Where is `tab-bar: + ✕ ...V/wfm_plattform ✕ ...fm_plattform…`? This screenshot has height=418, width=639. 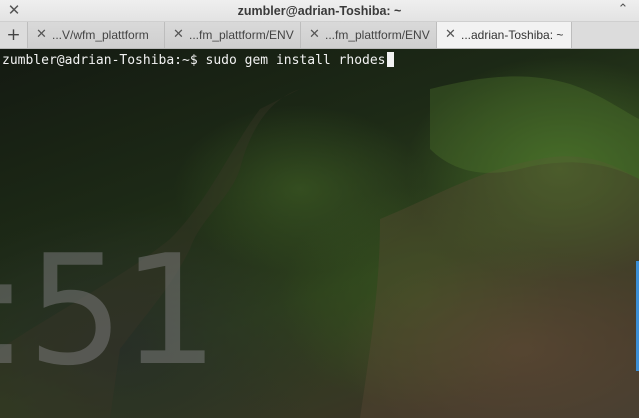
tab-bar: + ✕ ...V/wfm_plattform ✕ ...fm_plattform… is located at coordinates (319, 35).